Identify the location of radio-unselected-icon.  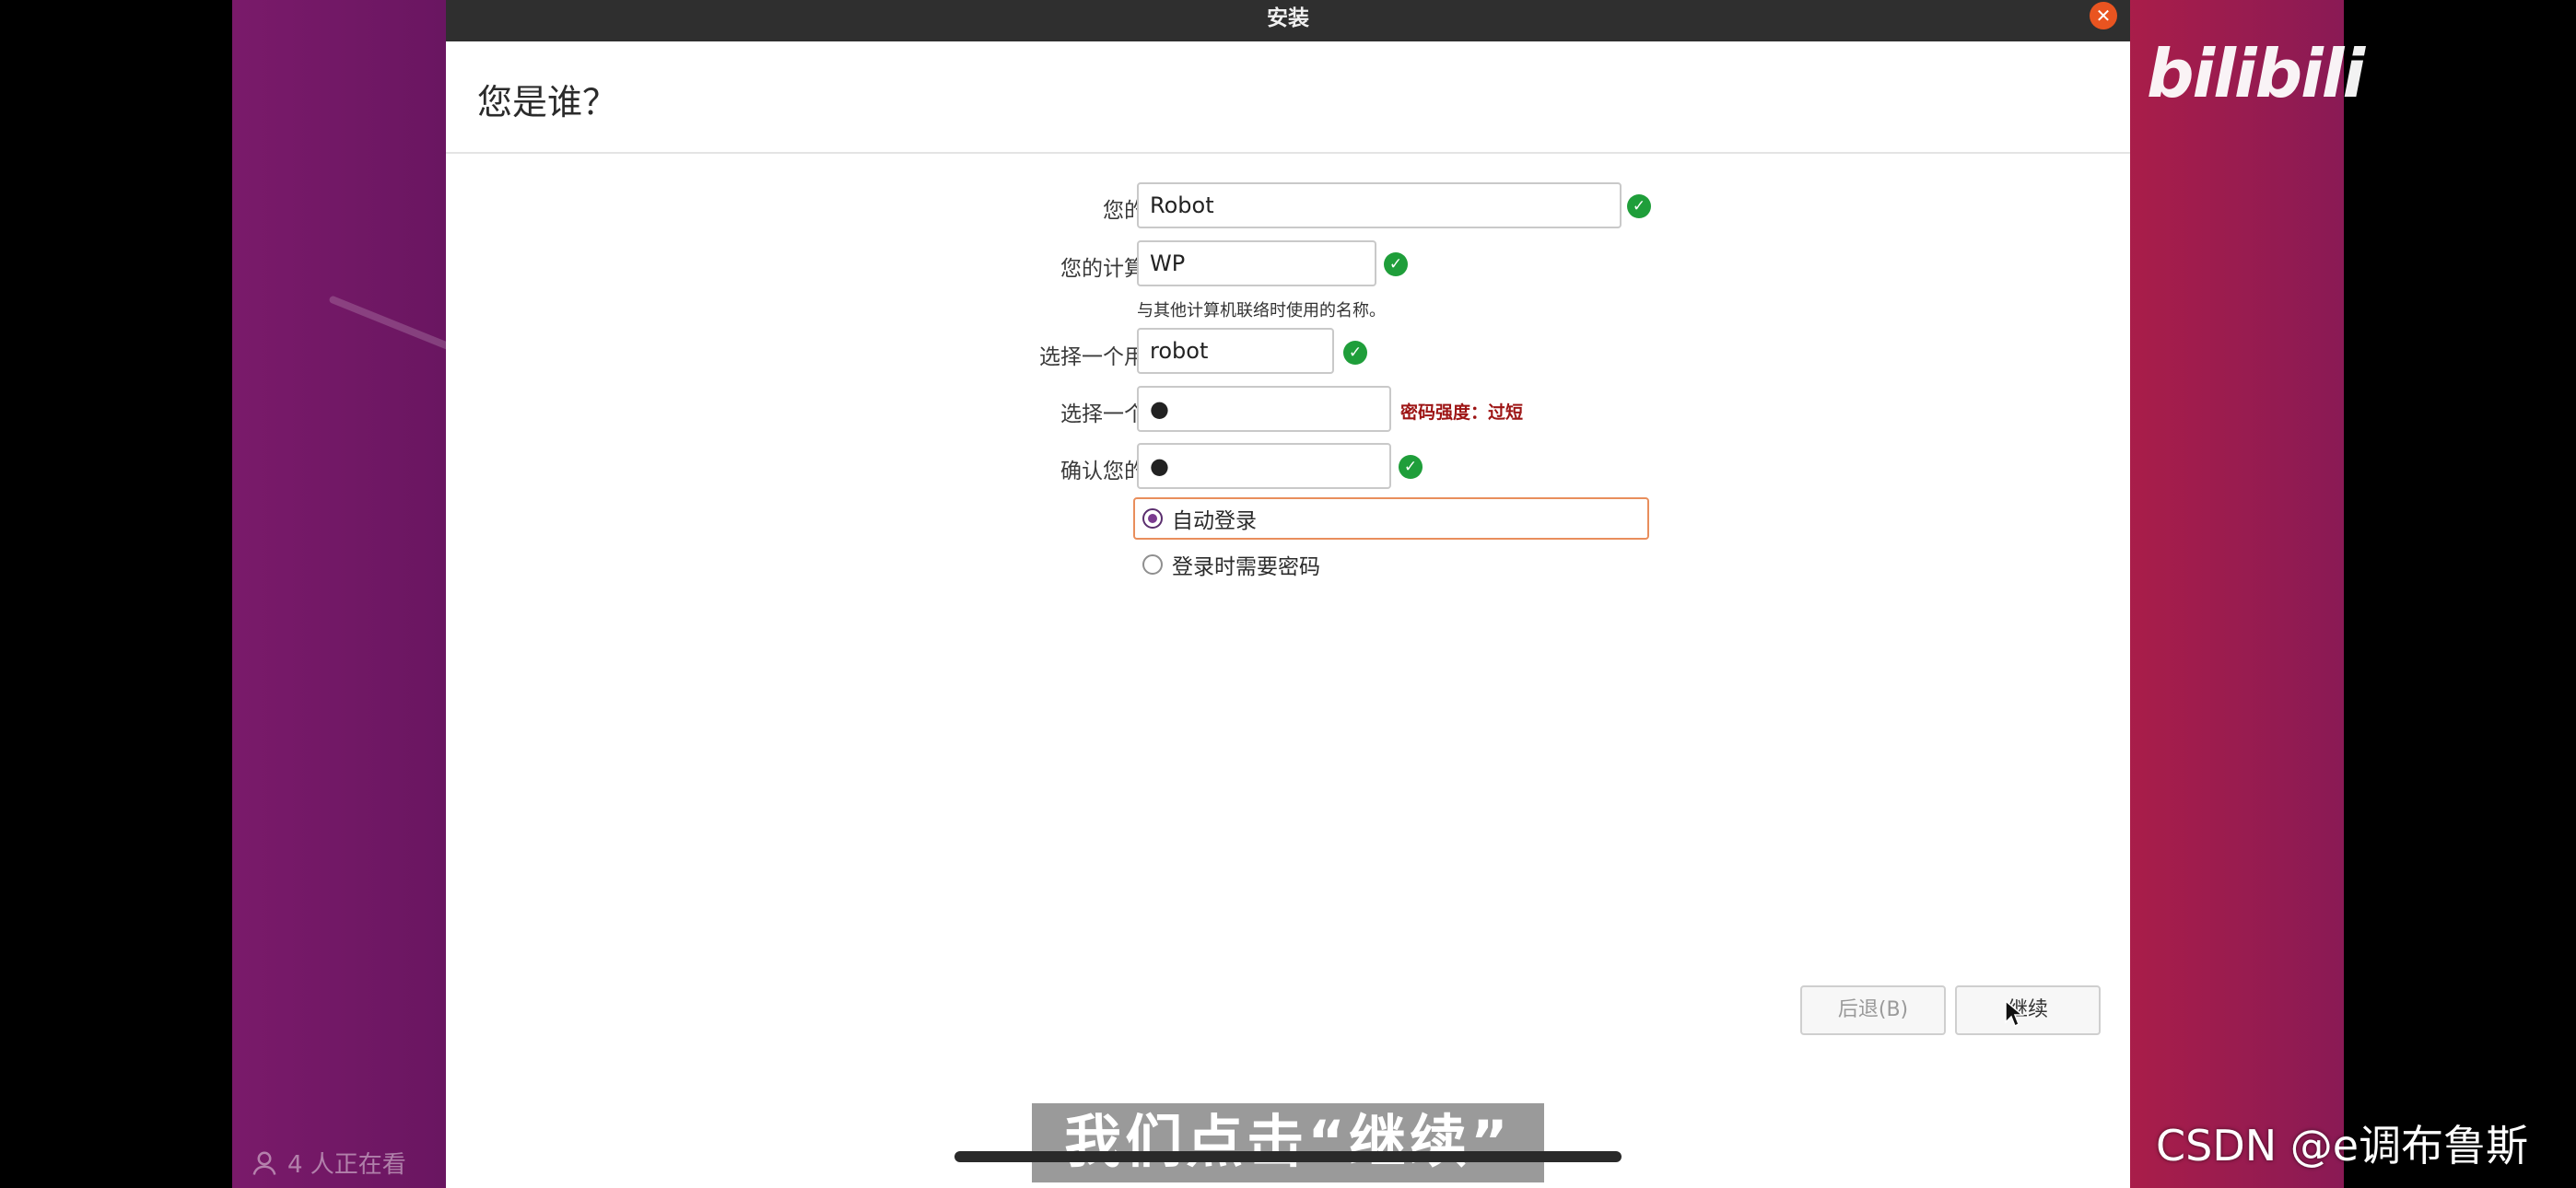
(1152, 564).